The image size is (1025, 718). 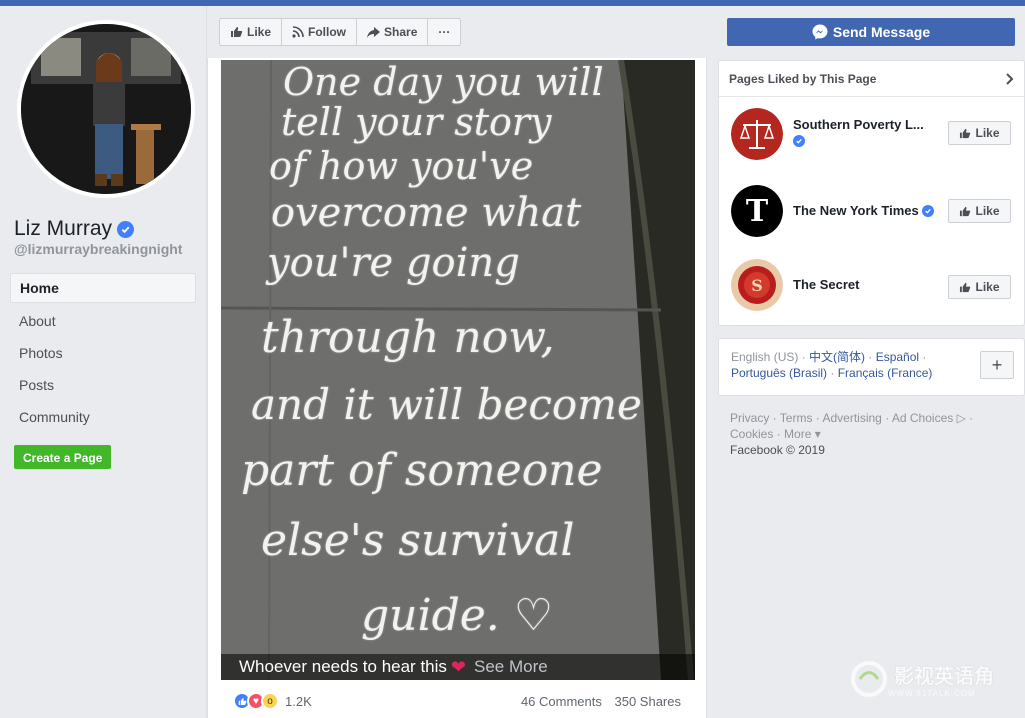 What do you see at coordinates (796, 418) in the screenshot?
I see `footer-link-terms: Terms` at bounding box center [796, 418].